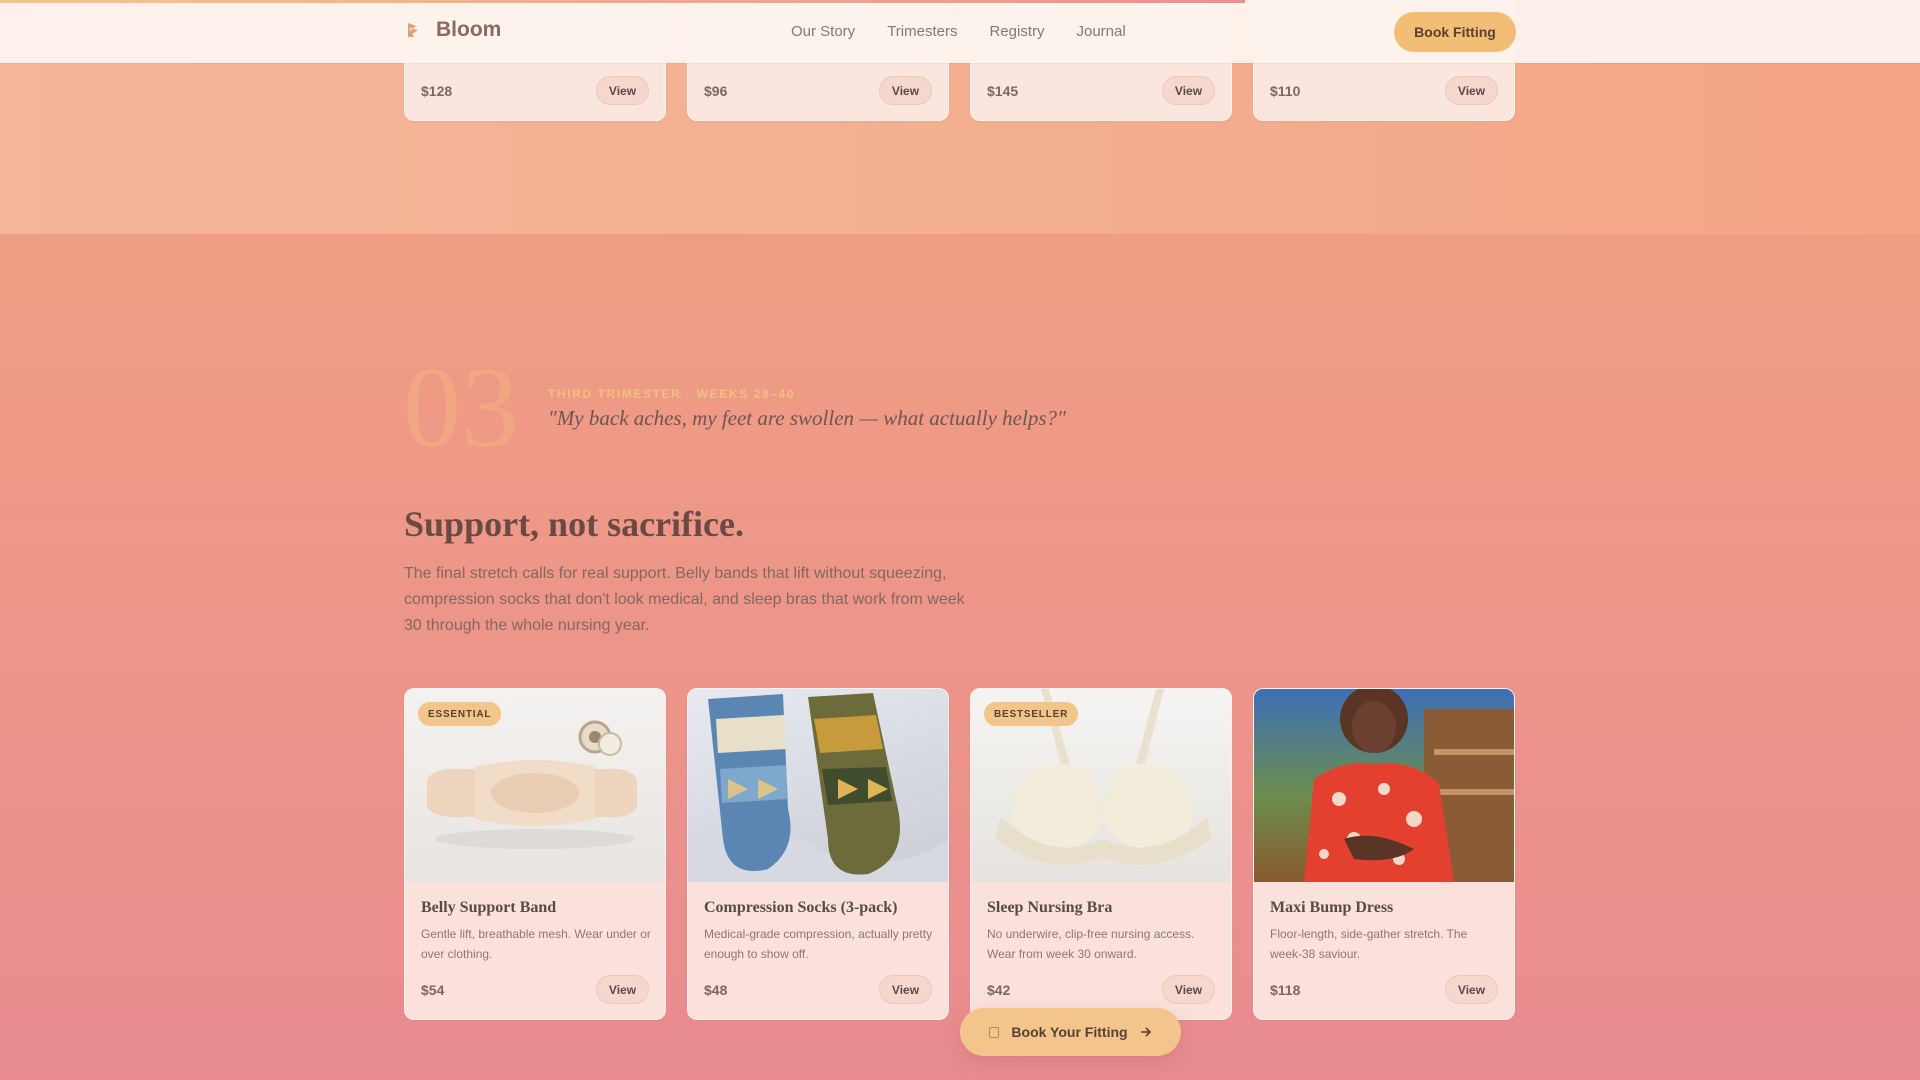  What do you see at coordinates (672, 394) in the screenshot?
I see `section-eyebrow: THIRD TRIMESTER · WEEKS 28–40` at bounding box center [672, 394].